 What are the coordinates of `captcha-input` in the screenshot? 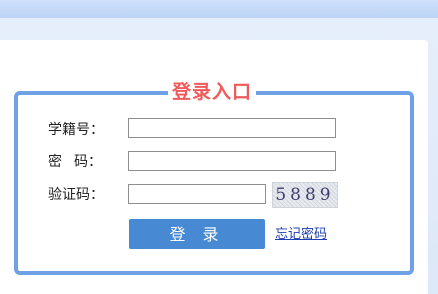 It's located at (197, 194).